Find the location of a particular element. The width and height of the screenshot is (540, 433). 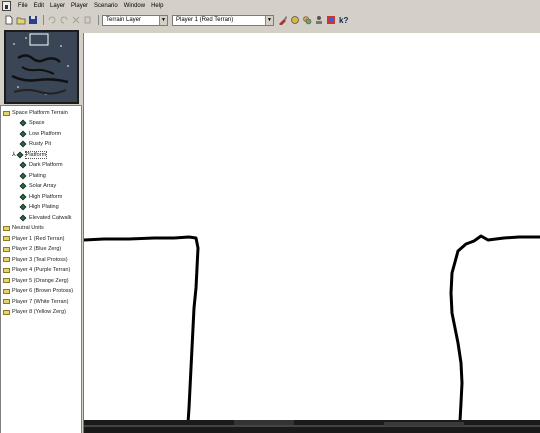

tree-folder-label: Player 7 (White Terran) is located at coordinates (40, 301).